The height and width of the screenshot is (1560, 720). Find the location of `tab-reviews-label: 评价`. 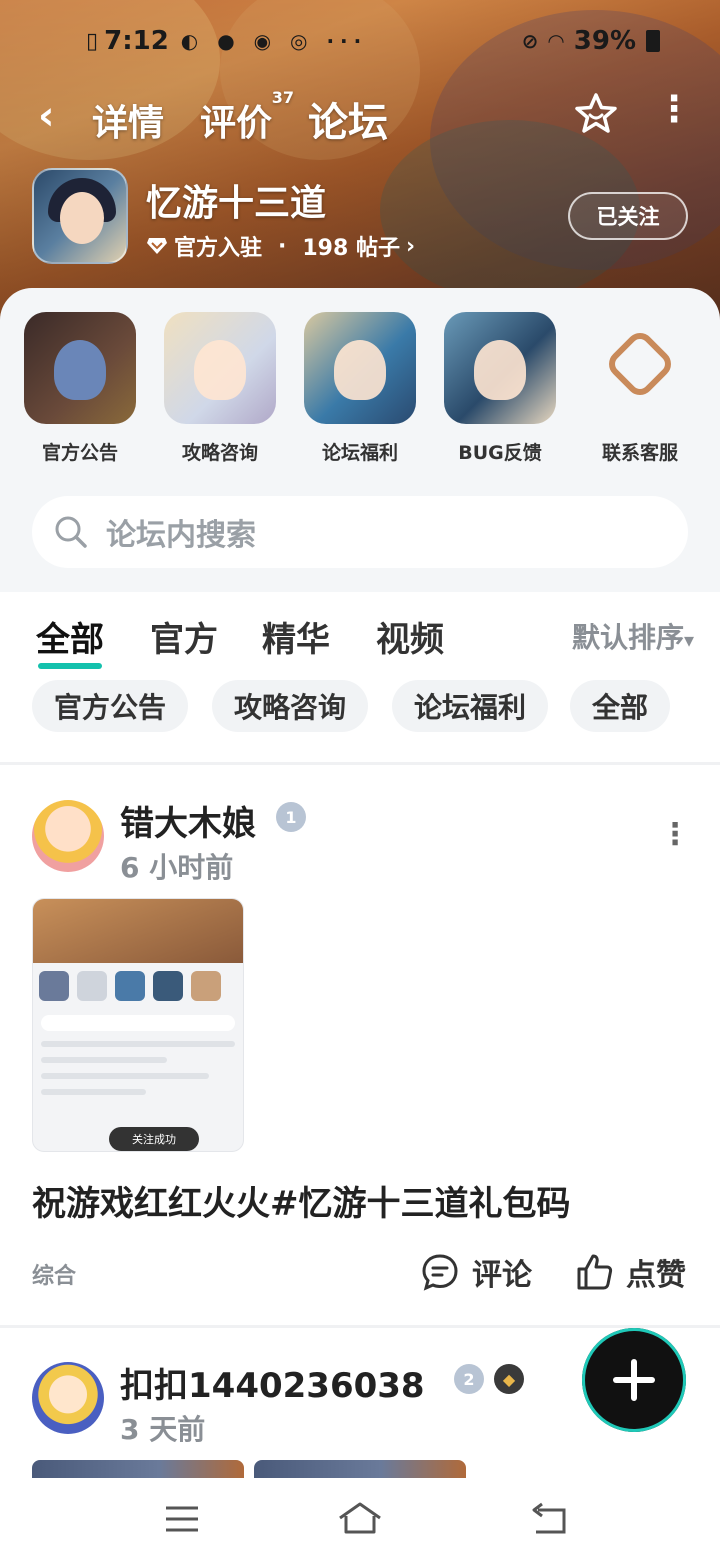

tab-reviews-label: 评价 is located at coordinates (236, 123).